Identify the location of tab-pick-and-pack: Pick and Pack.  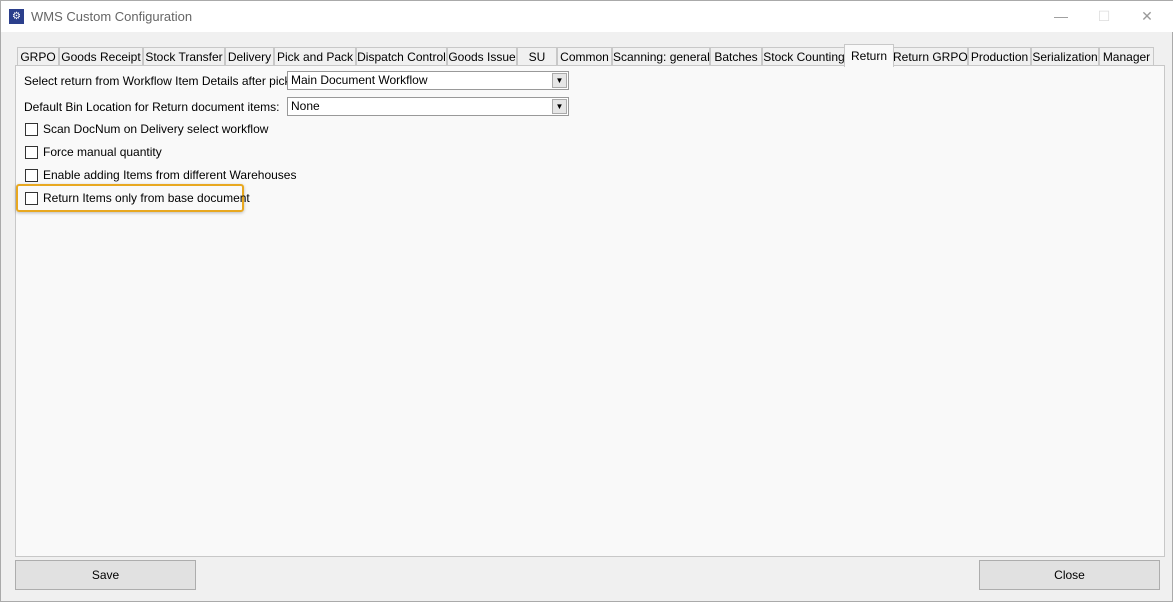
(315, 56).